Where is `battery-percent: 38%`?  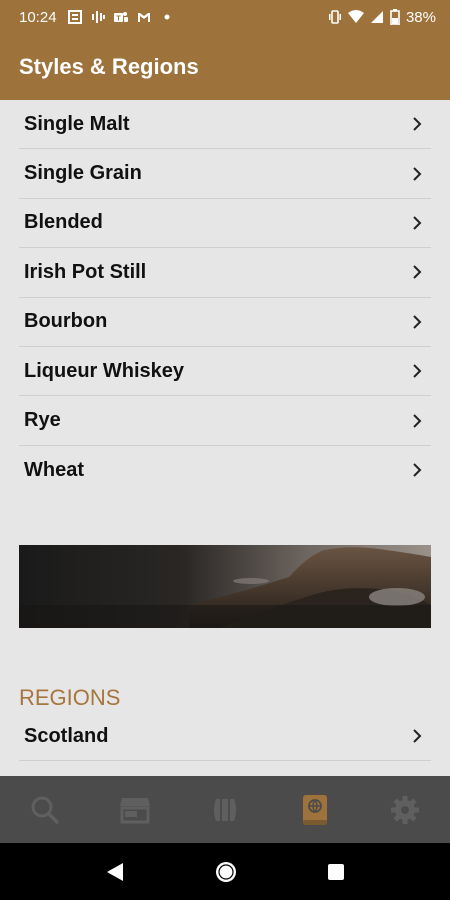 battery-percent: 38% is located at coordinates (420, 17).